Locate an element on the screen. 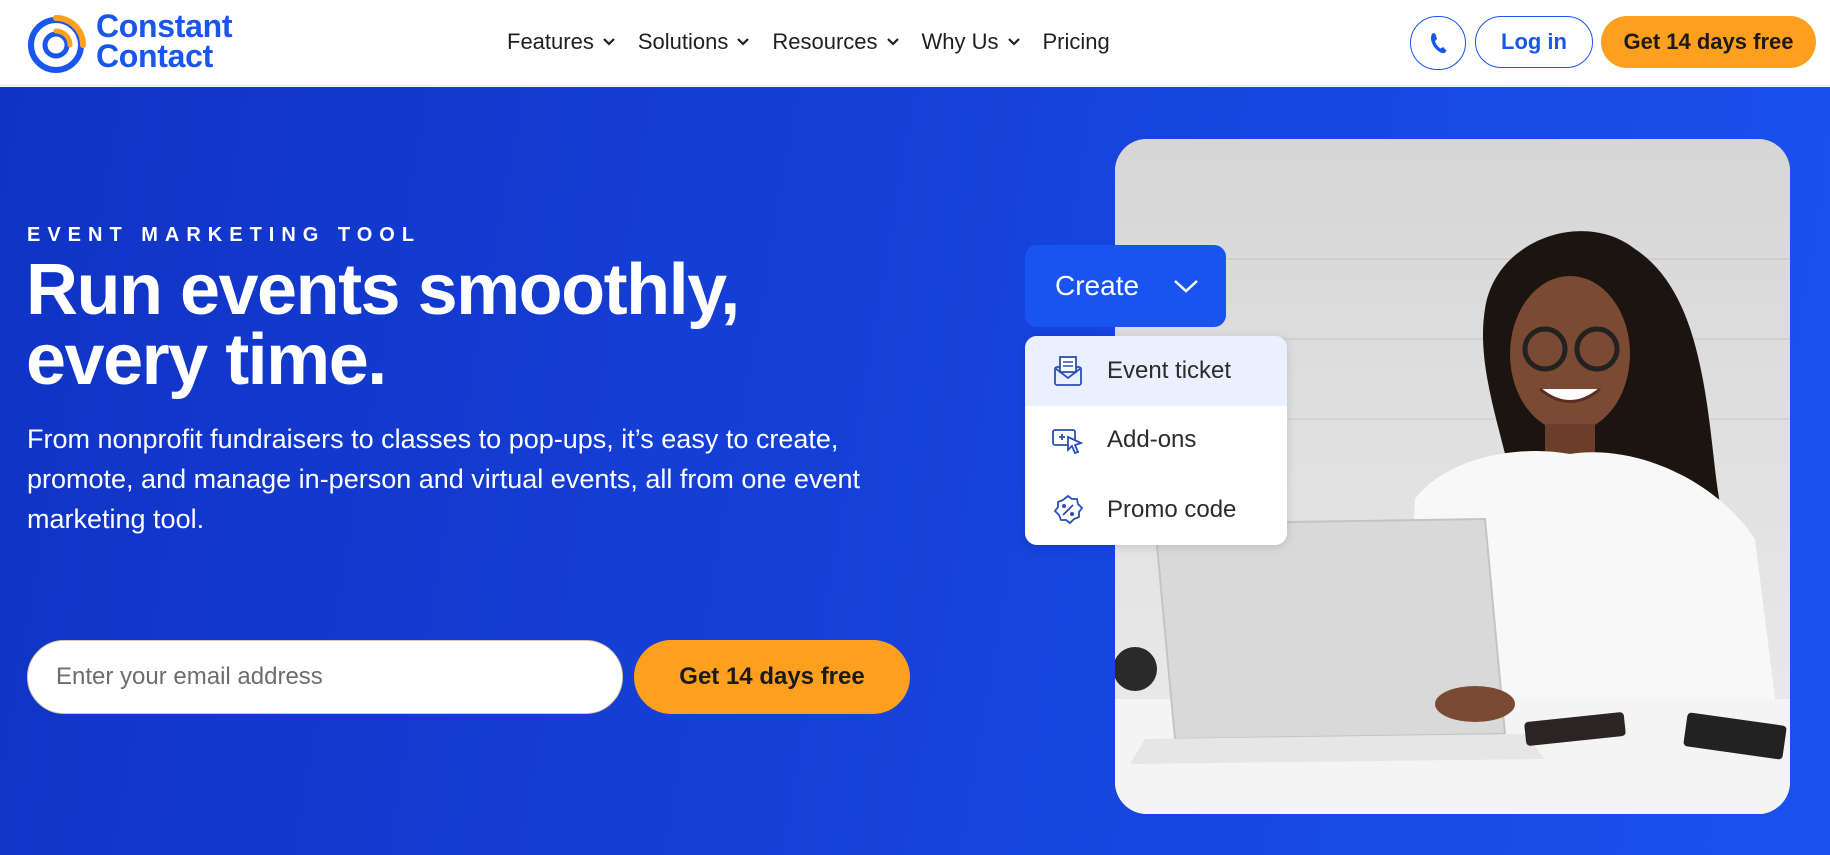 The image size is (1830, 855). email-input is located at coordinates (325, 677).